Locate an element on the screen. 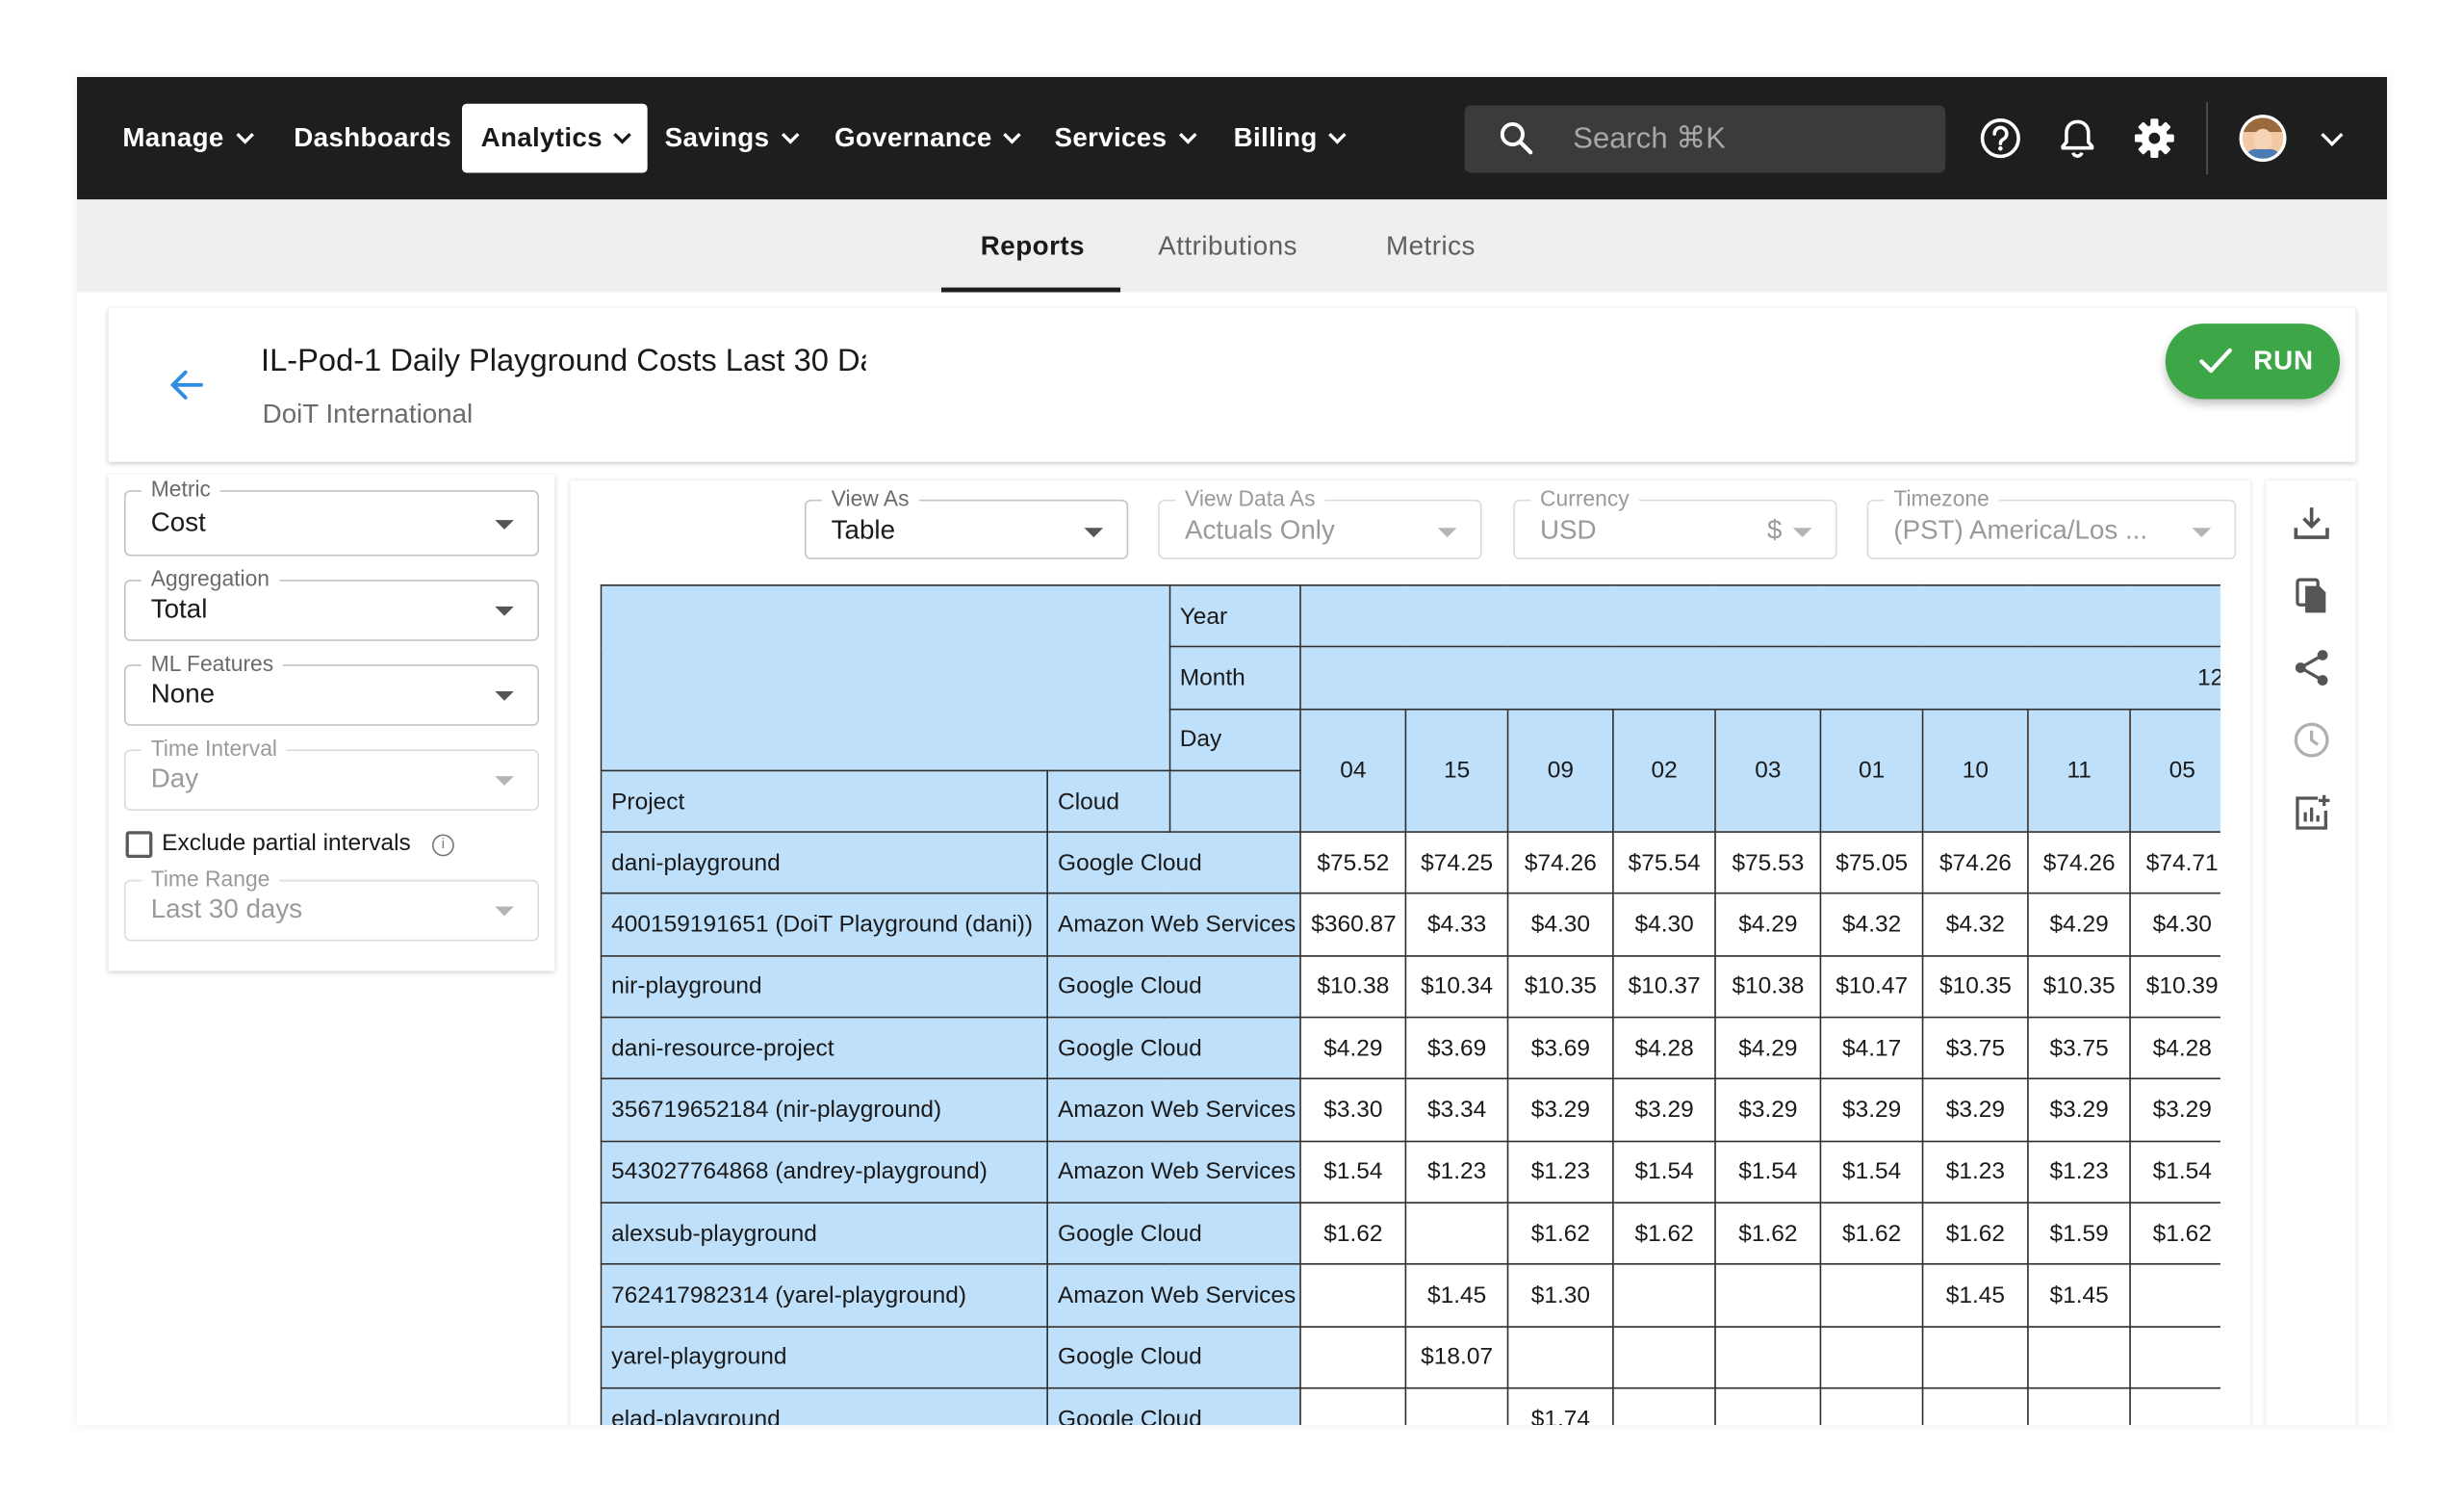 This screenshot has width=2464, height=1502. nav-services: Services is located at coordinates (1125, 138).